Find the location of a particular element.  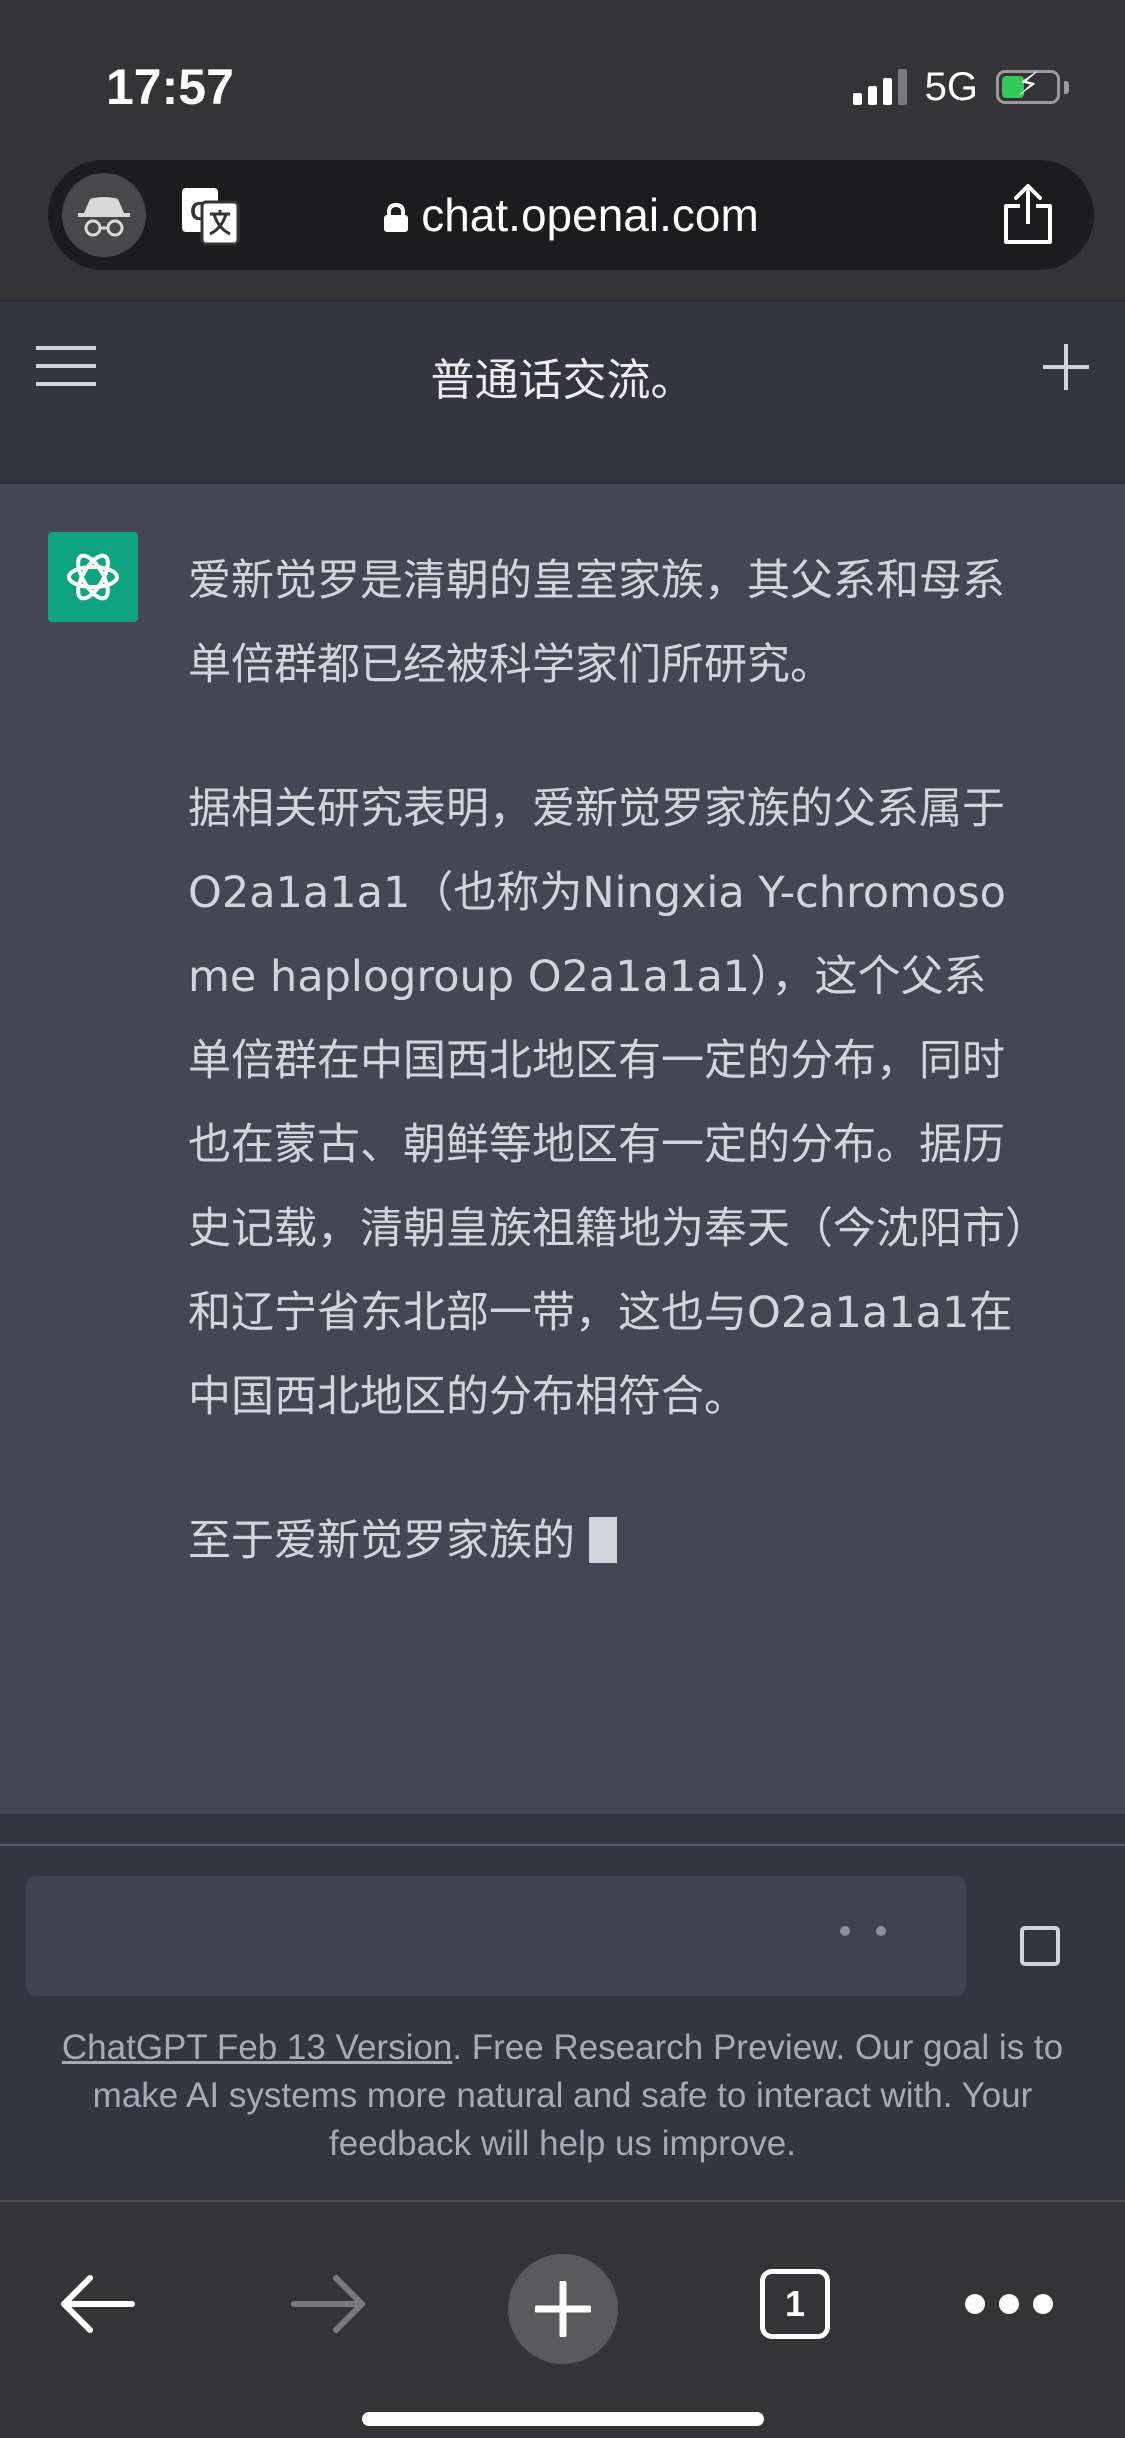

status-time: 17:57 is located at coordinates (170, 87).